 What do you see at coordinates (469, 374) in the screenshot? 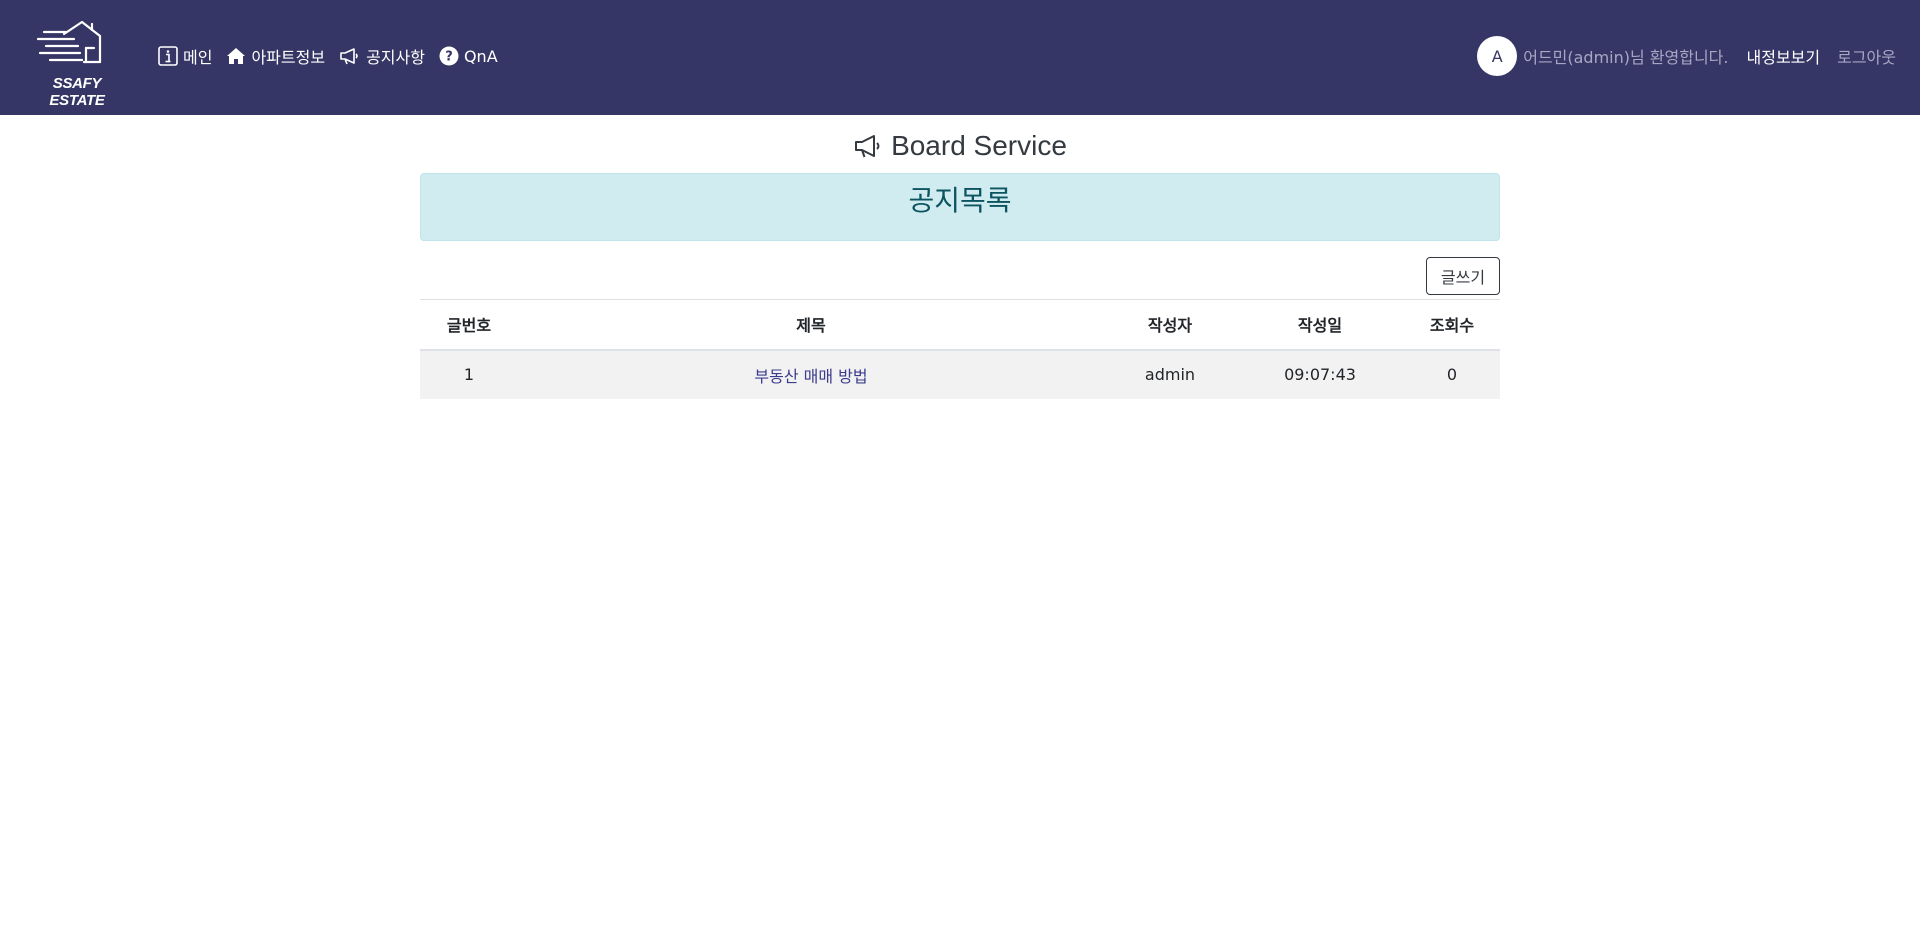
I see `cell-no: 1` at bounding box center [469, 374].